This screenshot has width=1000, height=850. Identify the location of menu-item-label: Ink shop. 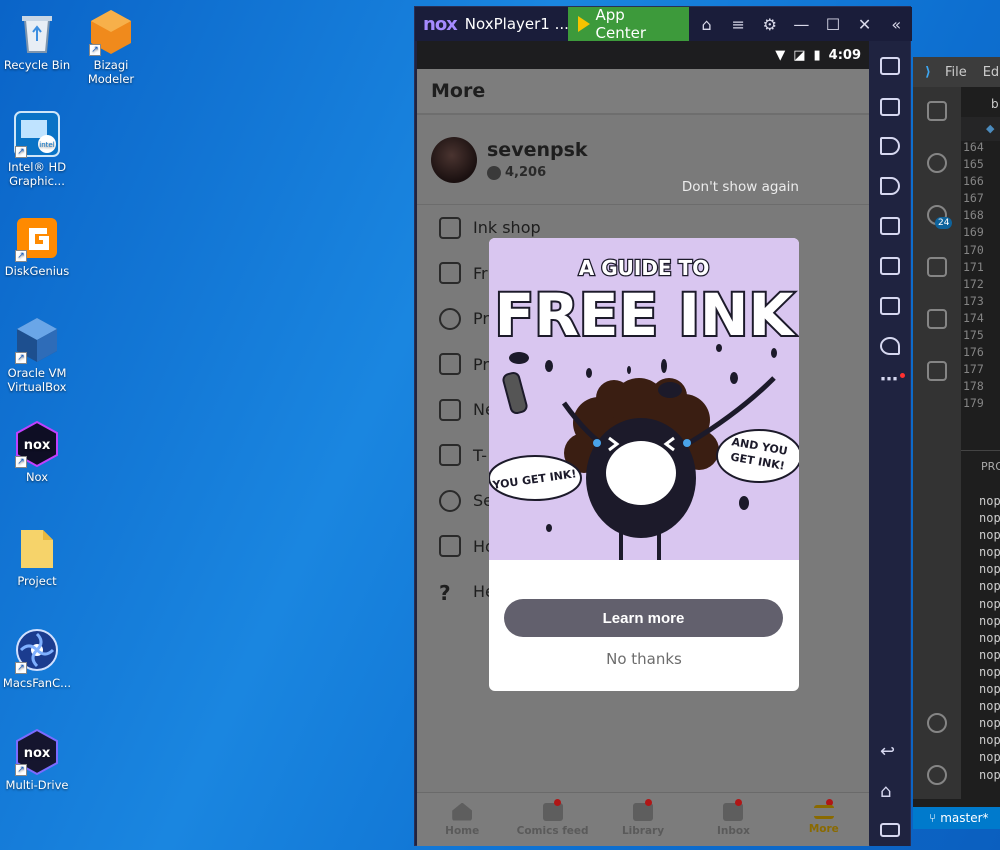
(507, 228).